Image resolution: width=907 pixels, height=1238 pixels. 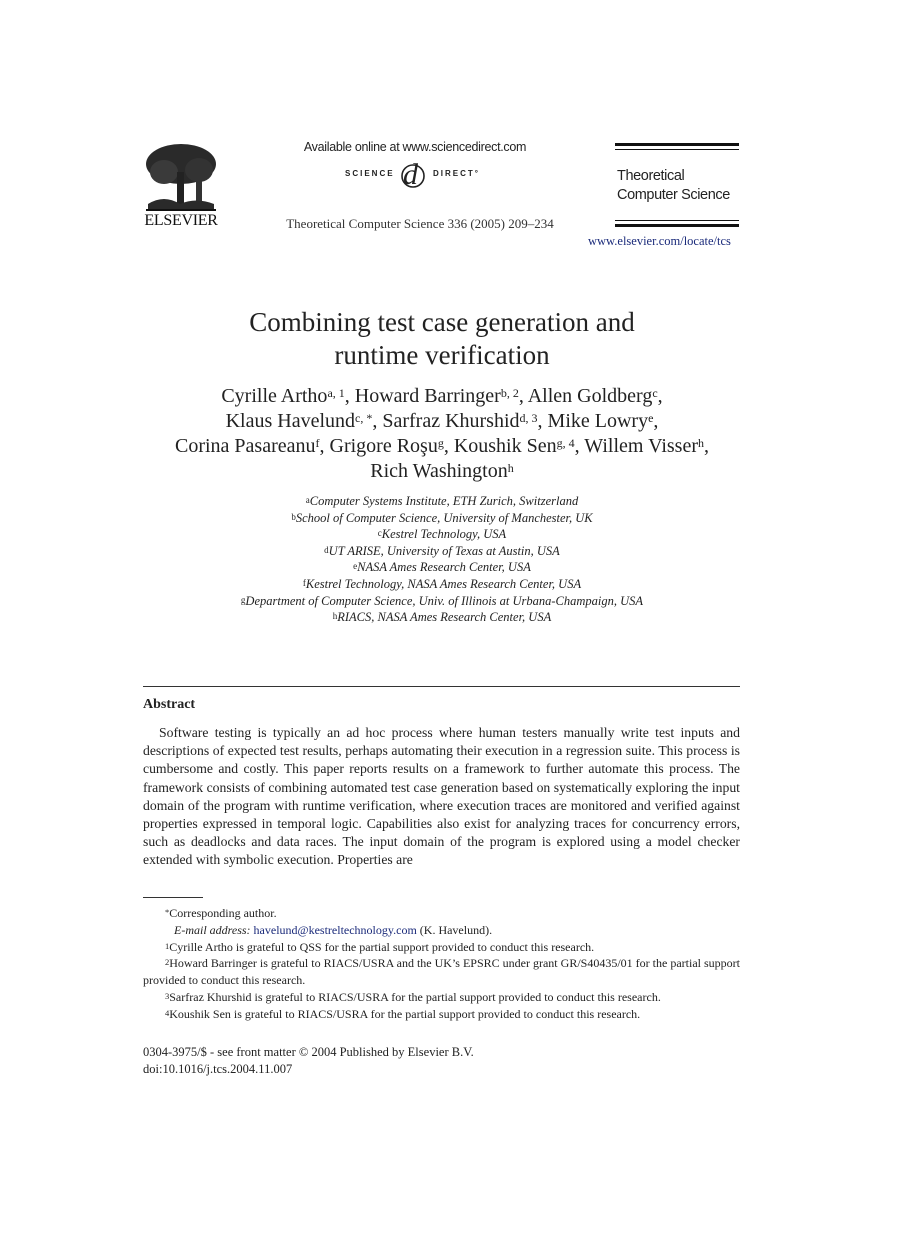 I want to click on sciencedirect-logo: SCIENCE d DIRECT°, so click(x=415, y=174).